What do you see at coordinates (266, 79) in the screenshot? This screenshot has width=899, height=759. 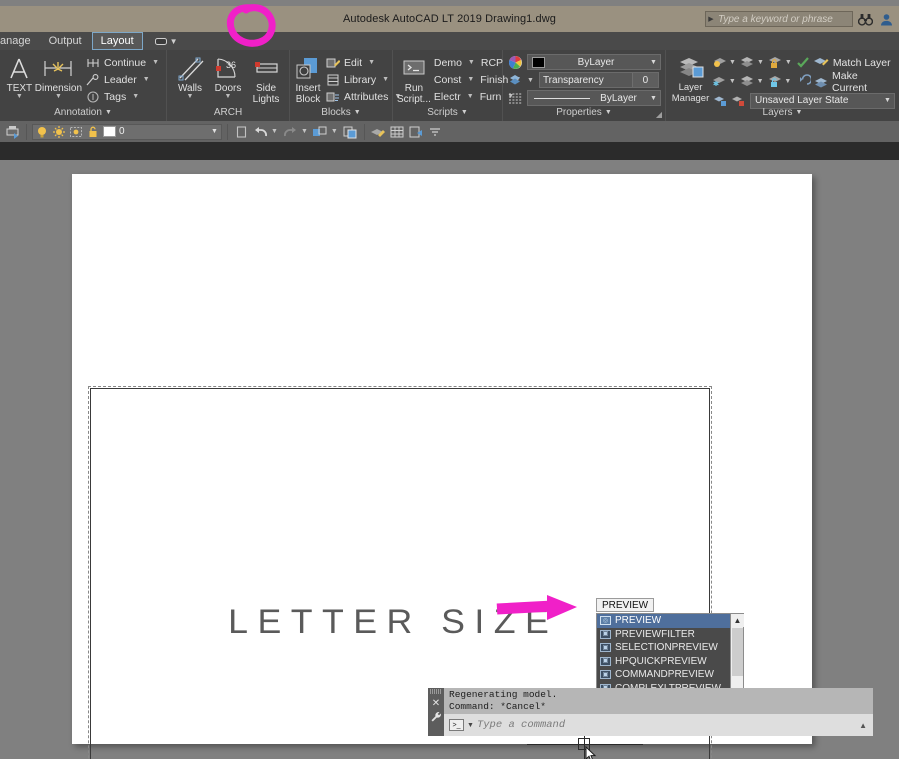 I see `side-lights-button: Side Lights` at bounding box center [266, 79].